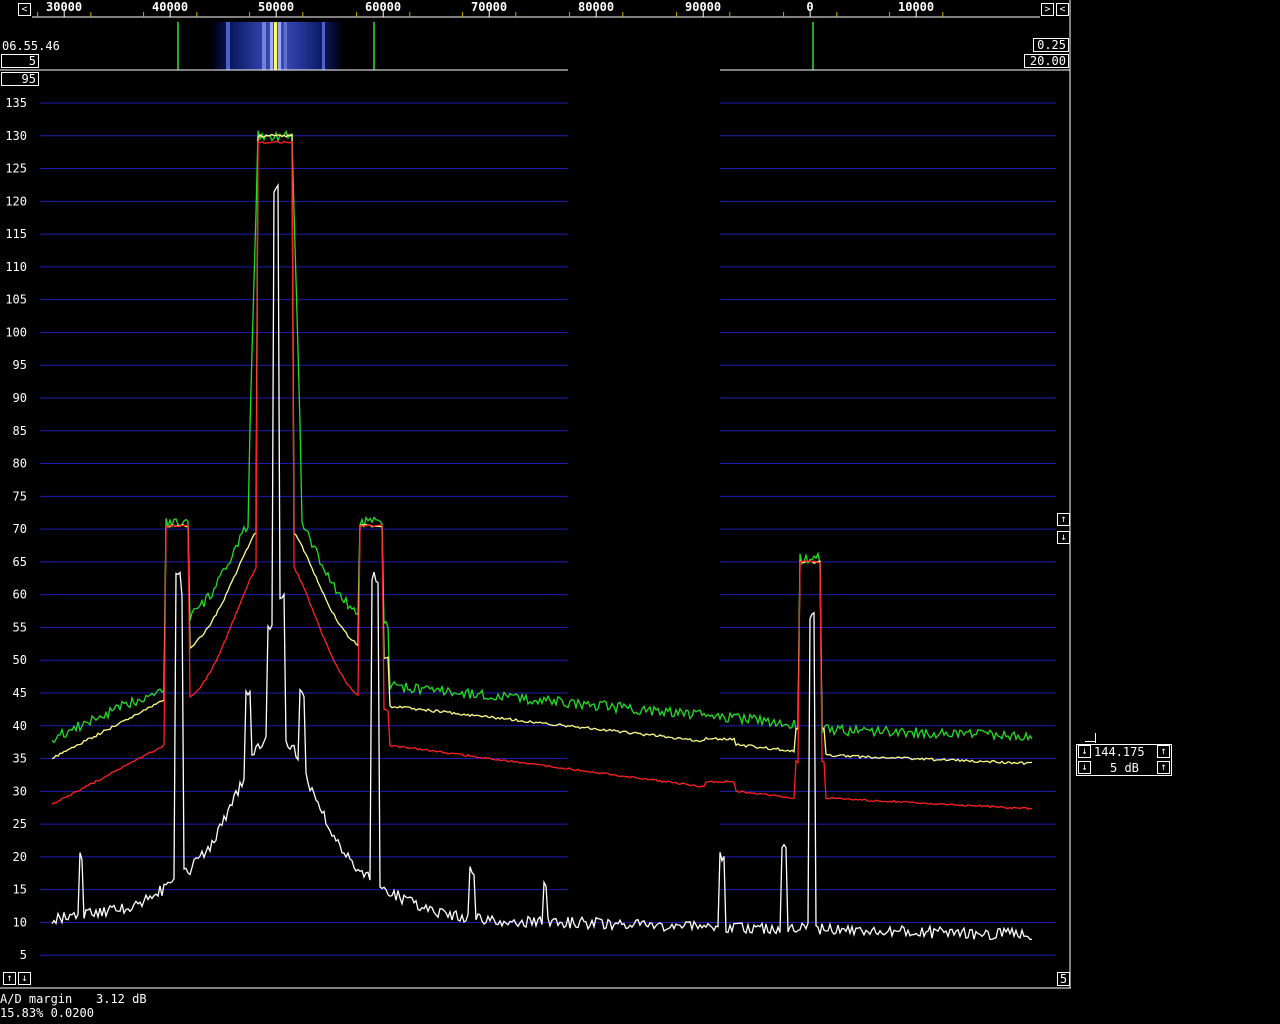 This screenshot has height=1024, width=1280. Describe the element at coordinates (16, 103) in the screenshot. I see `y-tick-label: 135` at that location.